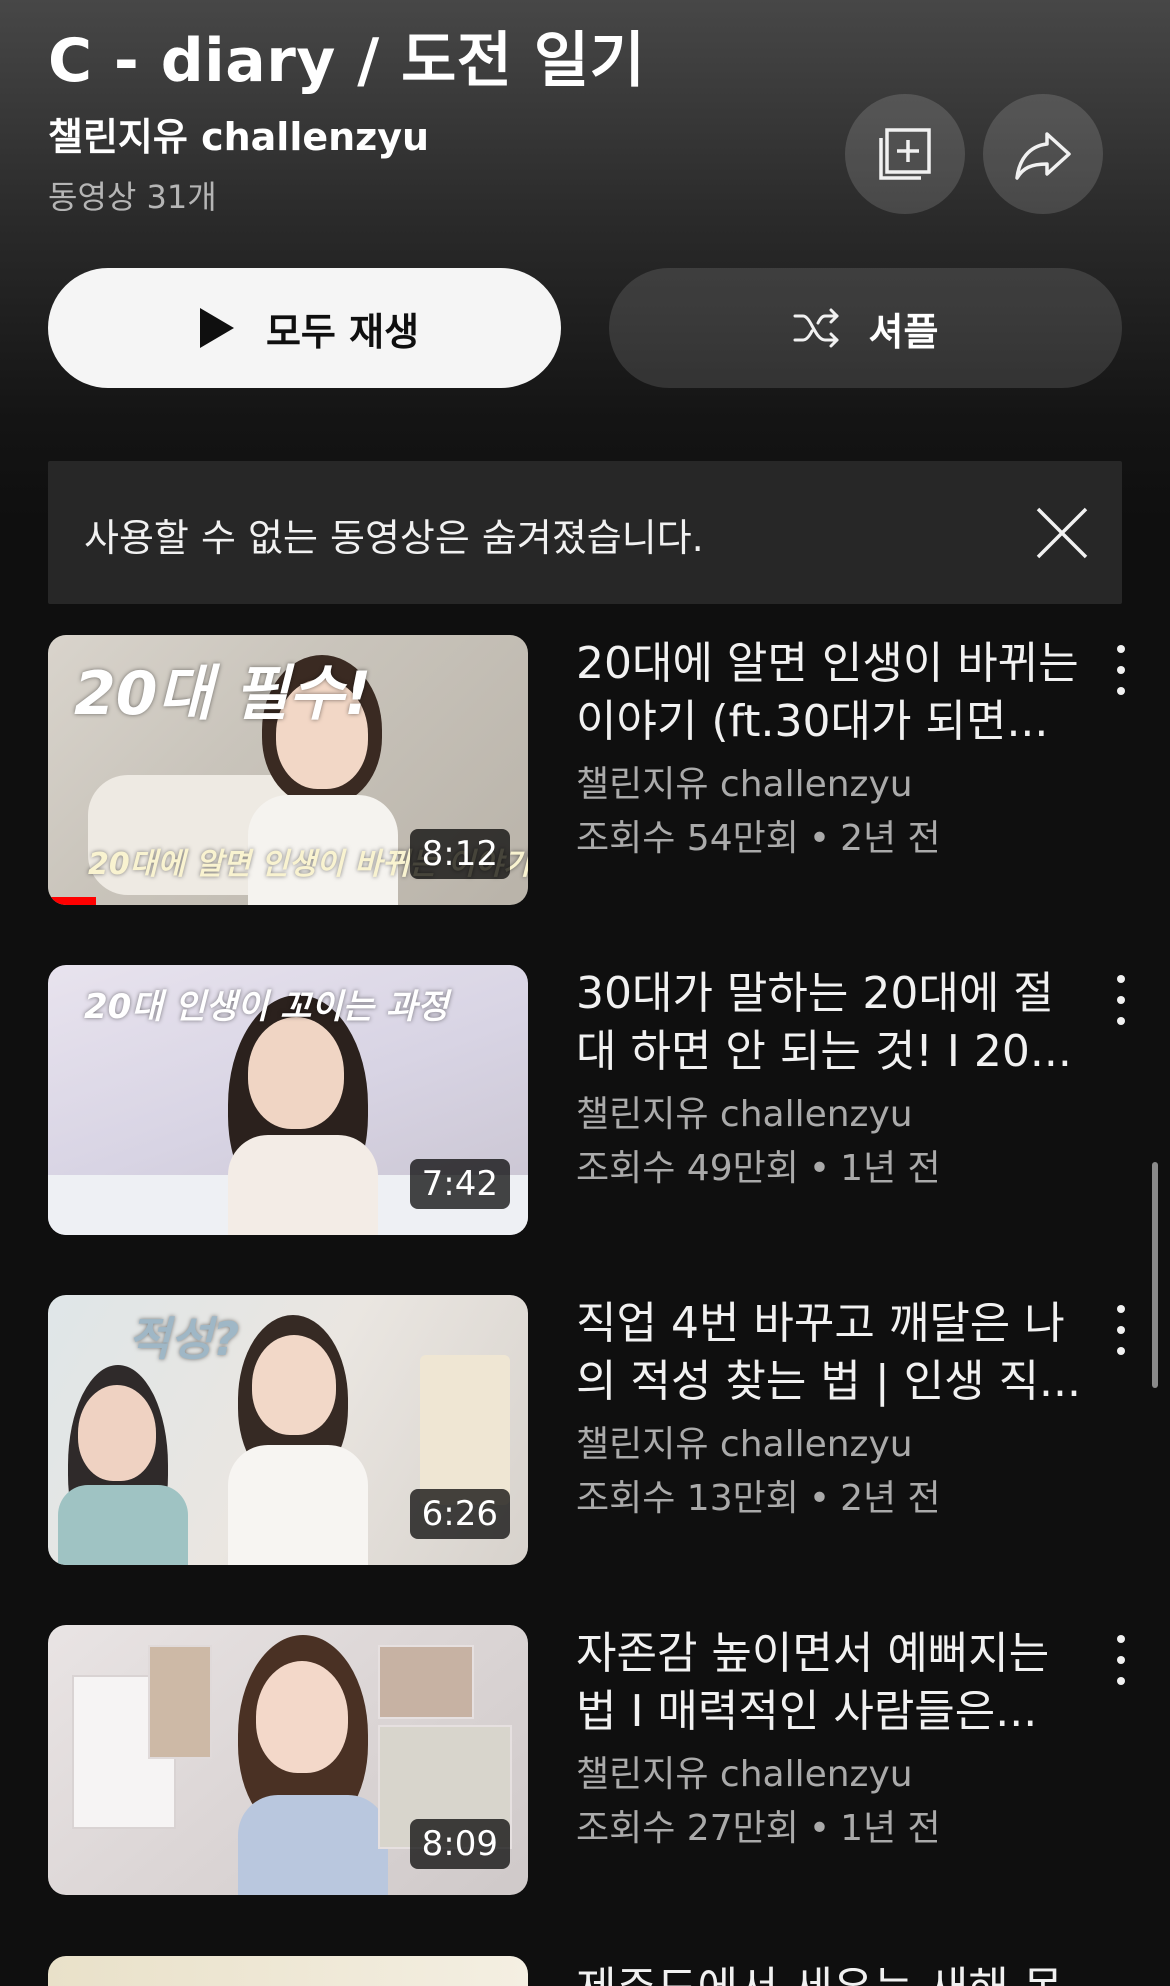 The height and width of the screenshot is (1986, 1170). I want to click on shuffle-button: 셔플, so click(865, 328).